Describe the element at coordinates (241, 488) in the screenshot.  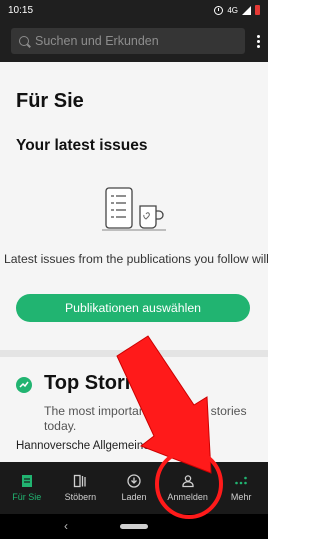
I see `nav-item-mehr: Mehr` at that location.